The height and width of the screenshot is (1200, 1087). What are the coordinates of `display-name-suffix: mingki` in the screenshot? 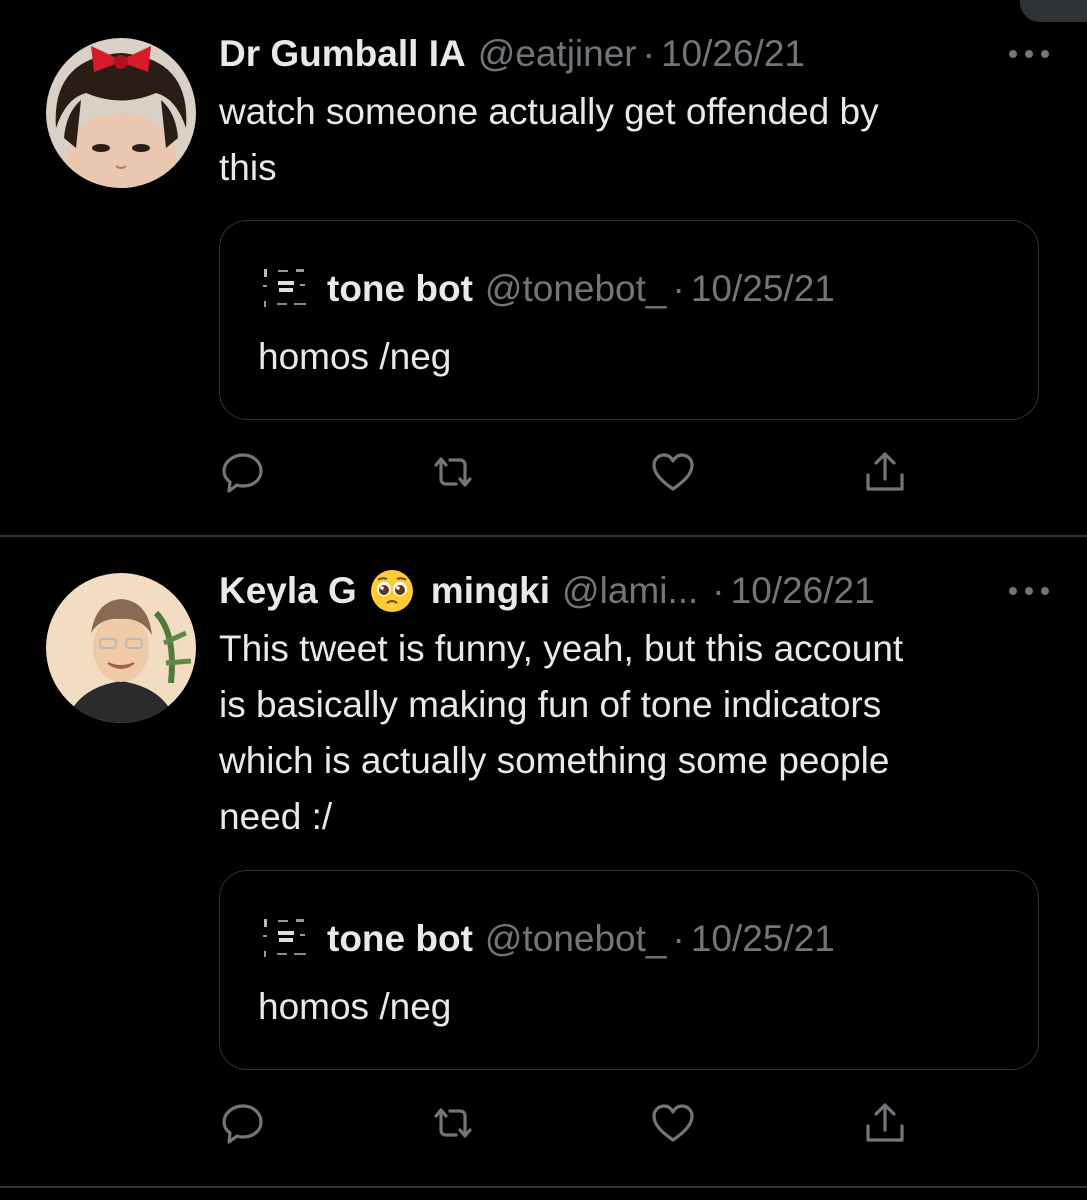 It's located at (490, 591).